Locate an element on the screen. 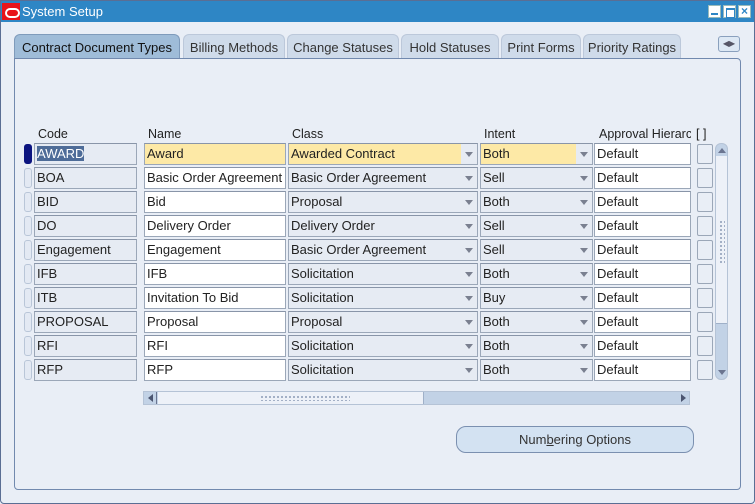 Image resolution: width=755 pixels, height=504 pixels. close-button: × is located at coordinates (744, 11).